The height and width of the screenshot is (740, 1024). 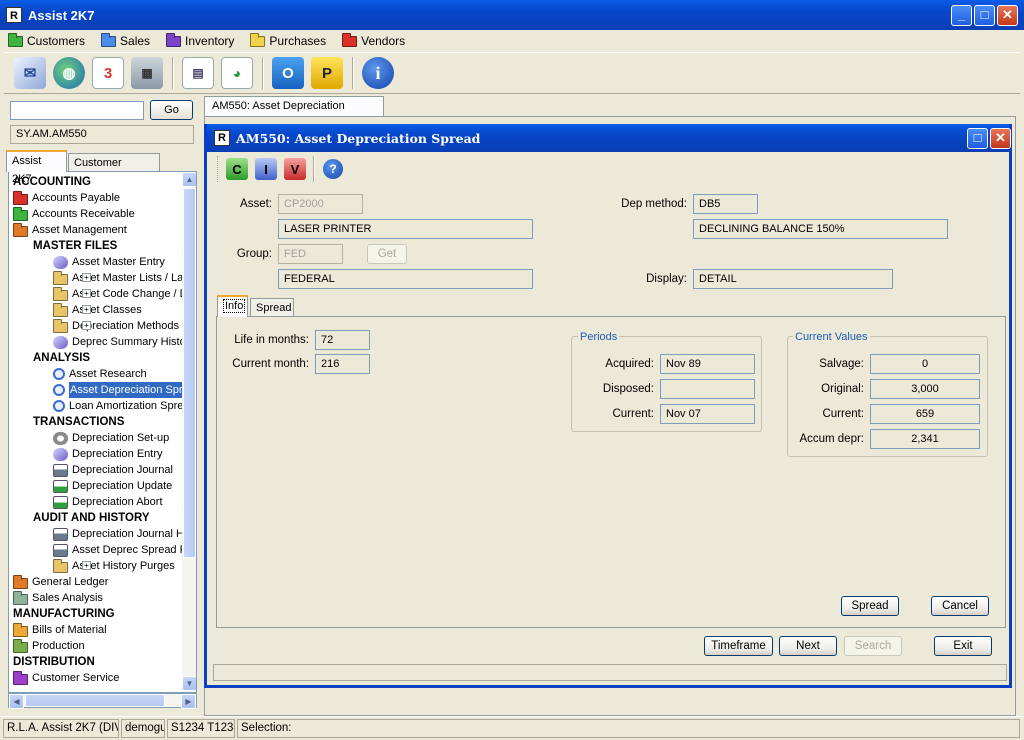 I want to click on document-icon: ▤, so click(x=198, y=73).